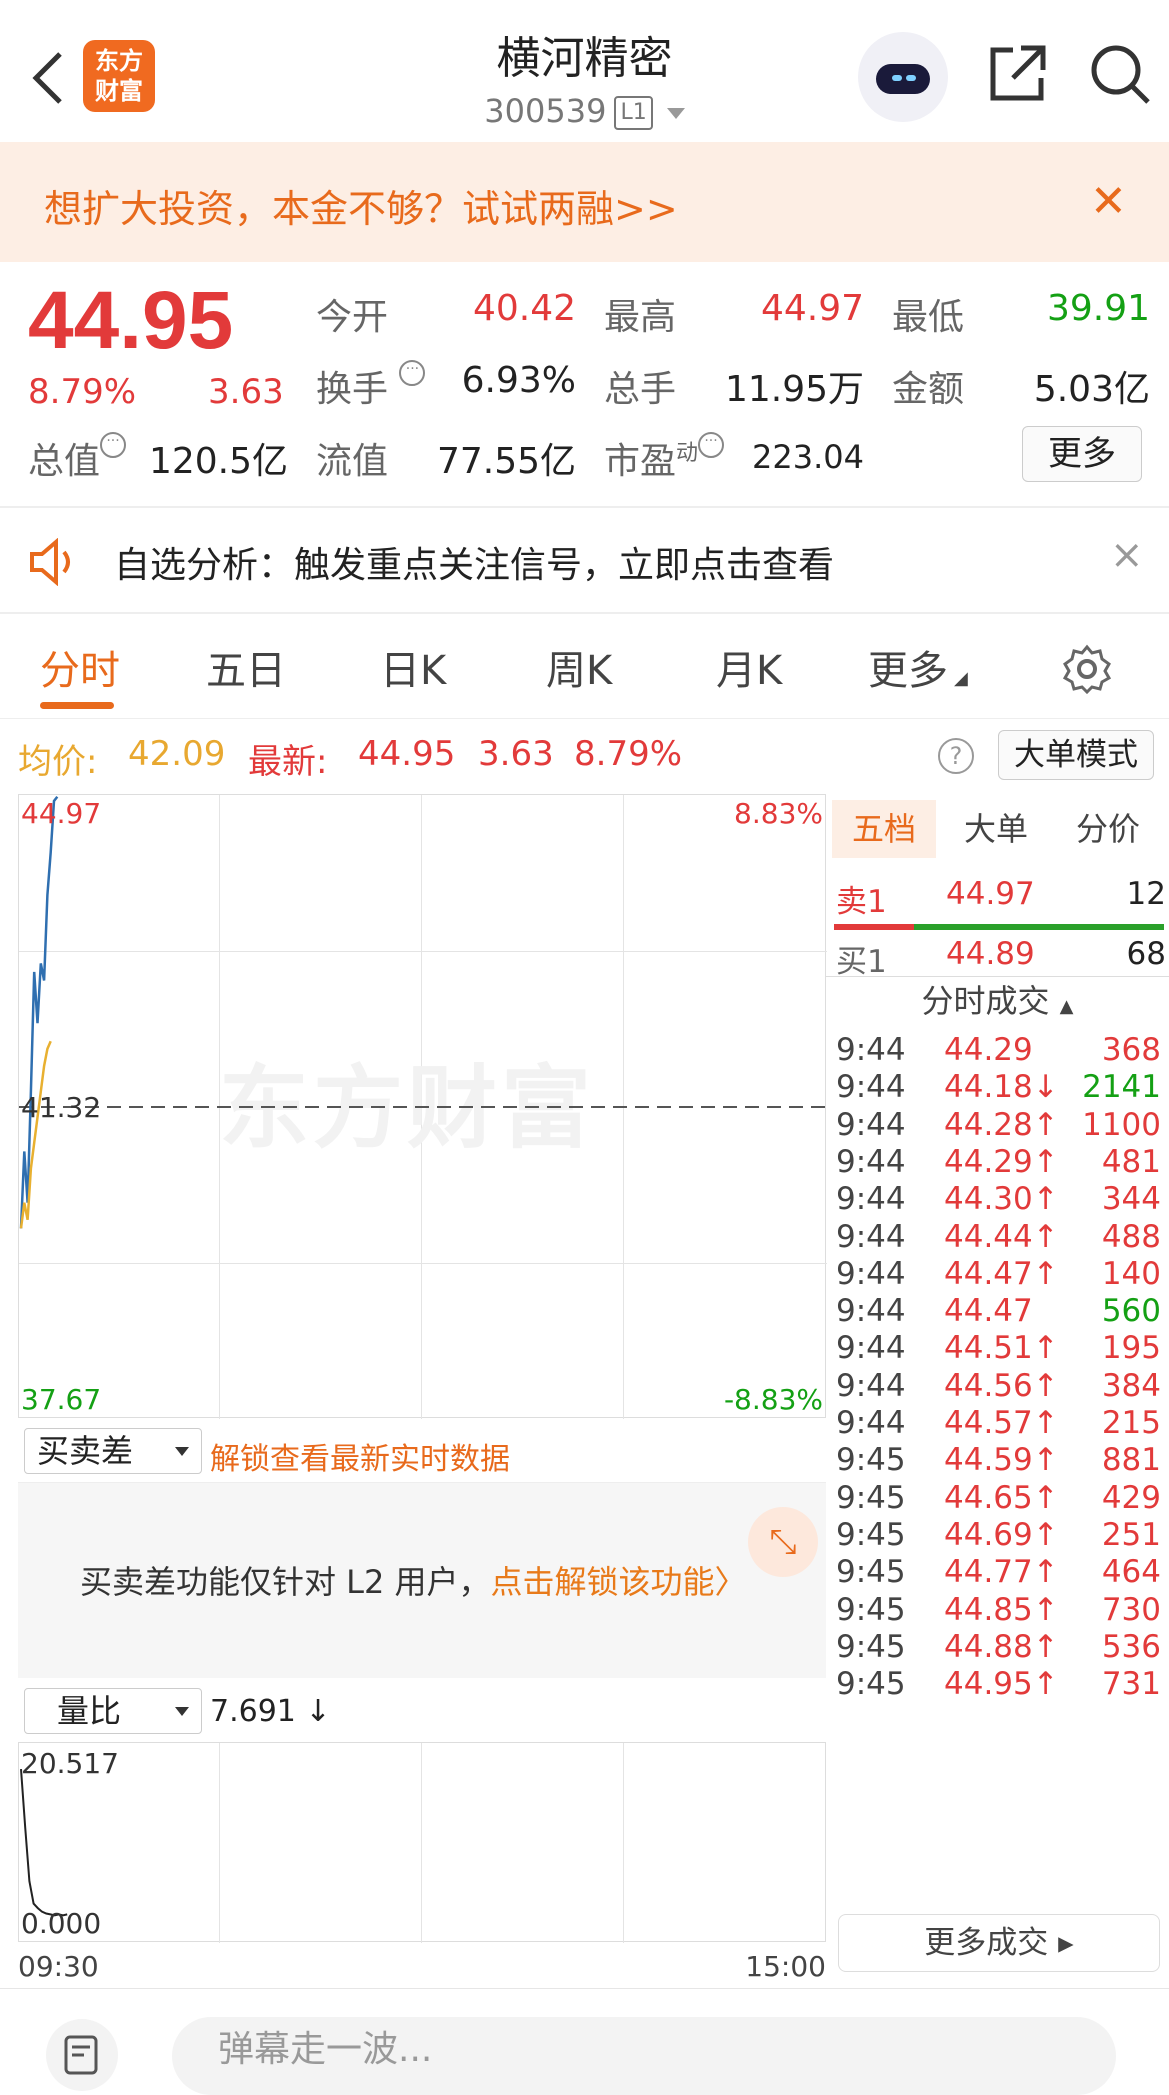  What do you see at coordinates (628, 754) in the screenshot?
I see `latest-percent: 8.79%` at bounding box center [628, 754].